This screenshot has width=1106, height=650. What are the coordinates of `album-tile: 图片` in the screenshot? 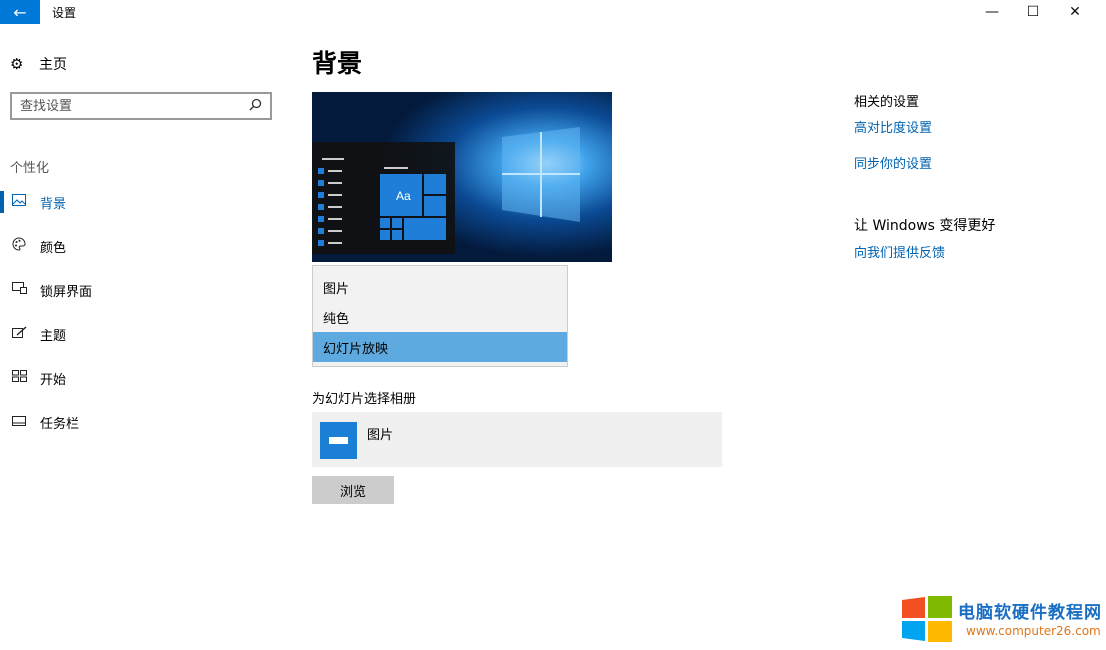 It's located at (517, 439).